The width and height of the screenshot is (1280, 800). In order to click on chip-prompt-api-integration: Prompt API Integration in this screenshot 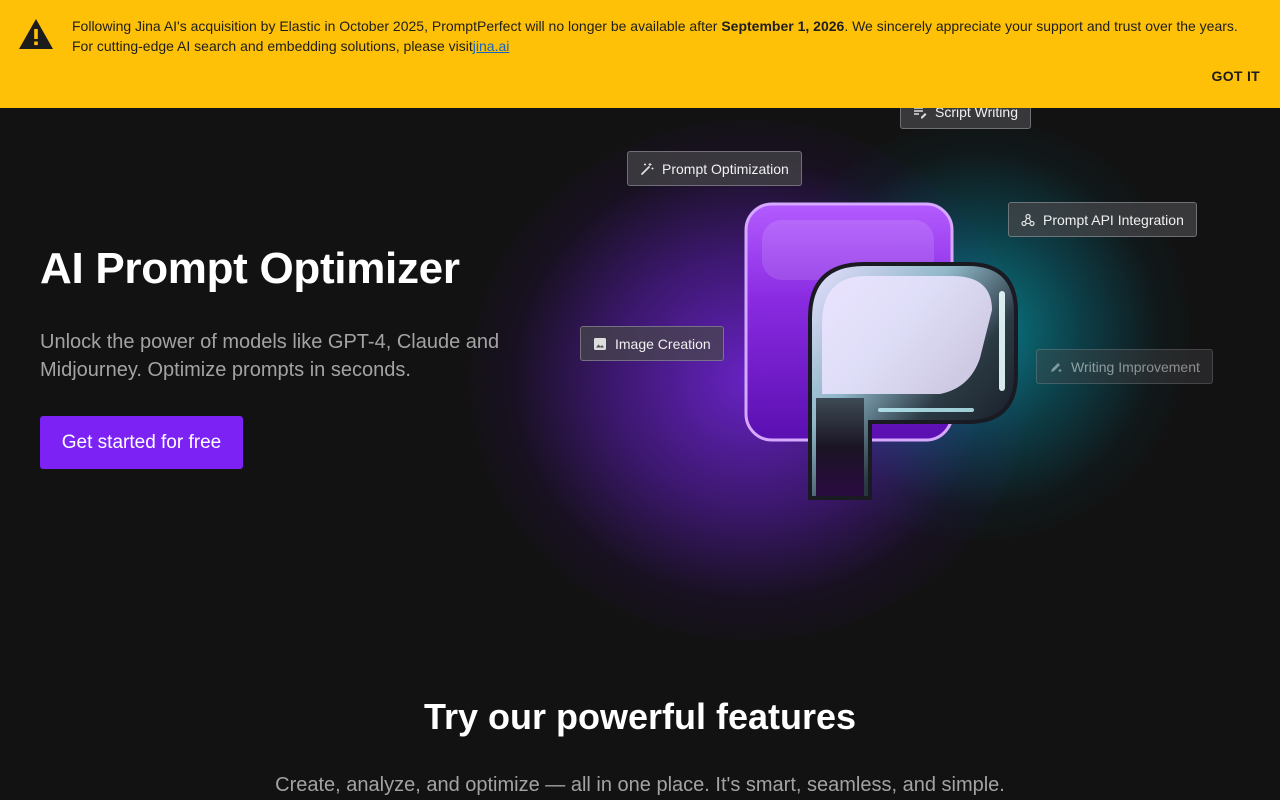, I will do `click(1102, 219)`.